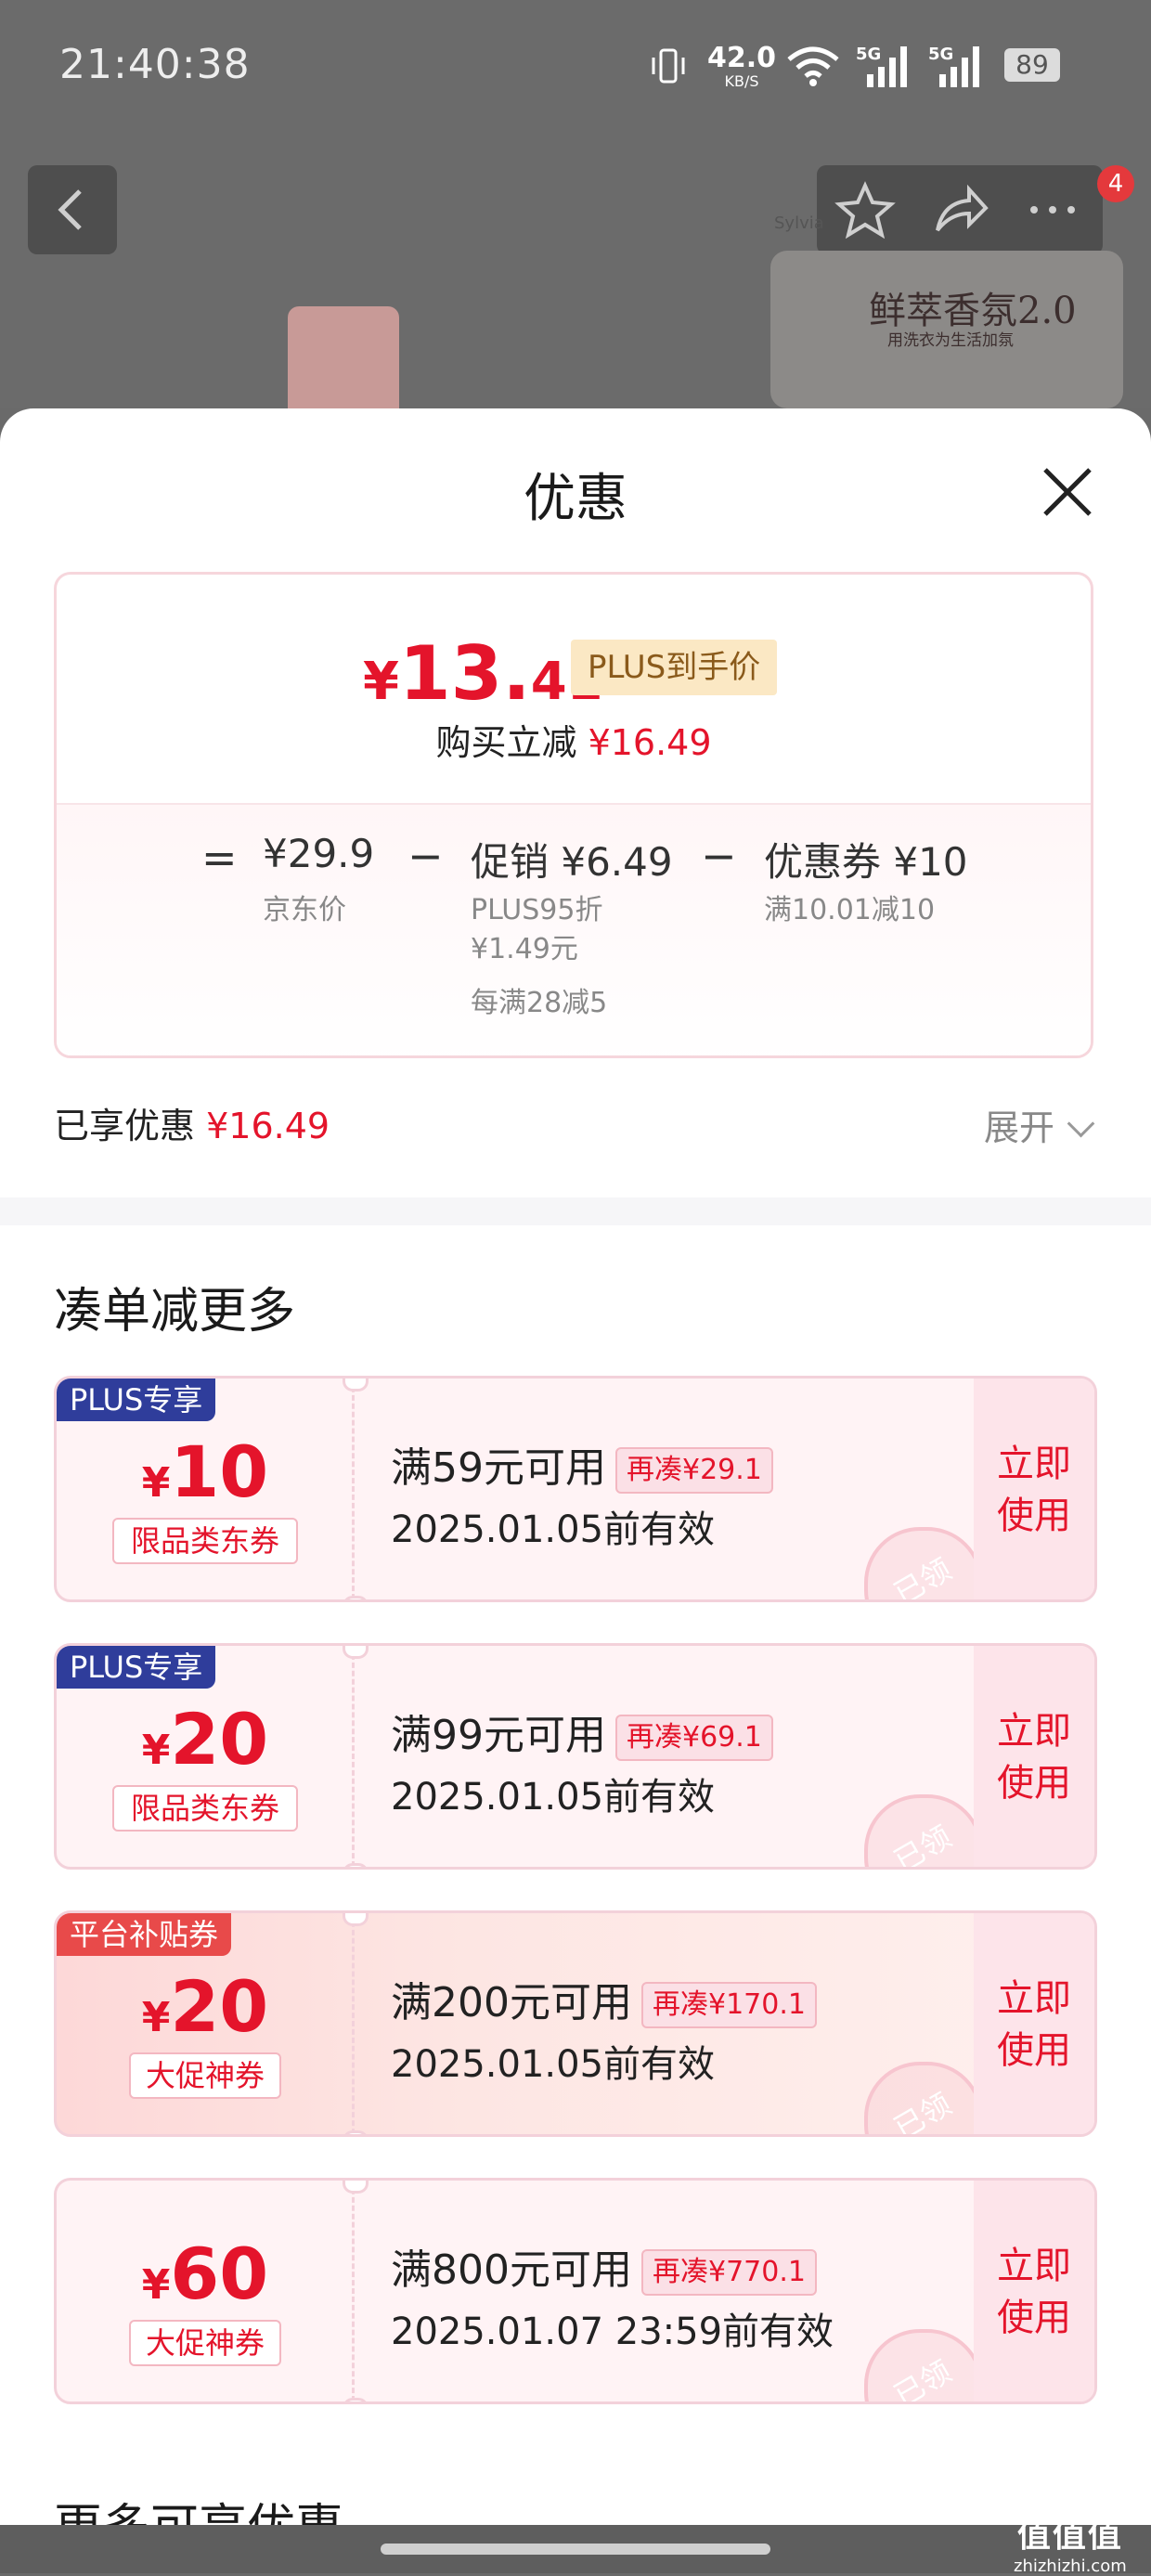 This screenshot has width=1151, height=2576. I want to click on top-up-badge: 再凑¥69.1, so click(694, 1738).